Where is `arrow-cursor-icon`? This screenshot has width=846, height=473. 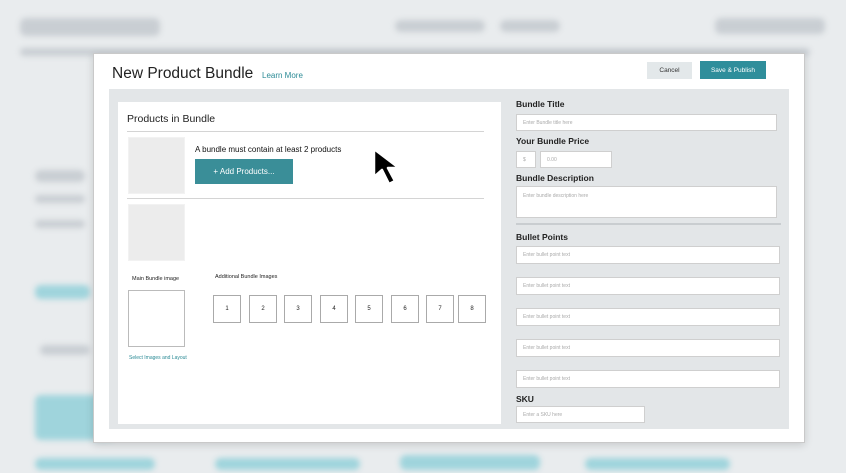 arrow-cursor-icon is located at coordinates (392, 169).